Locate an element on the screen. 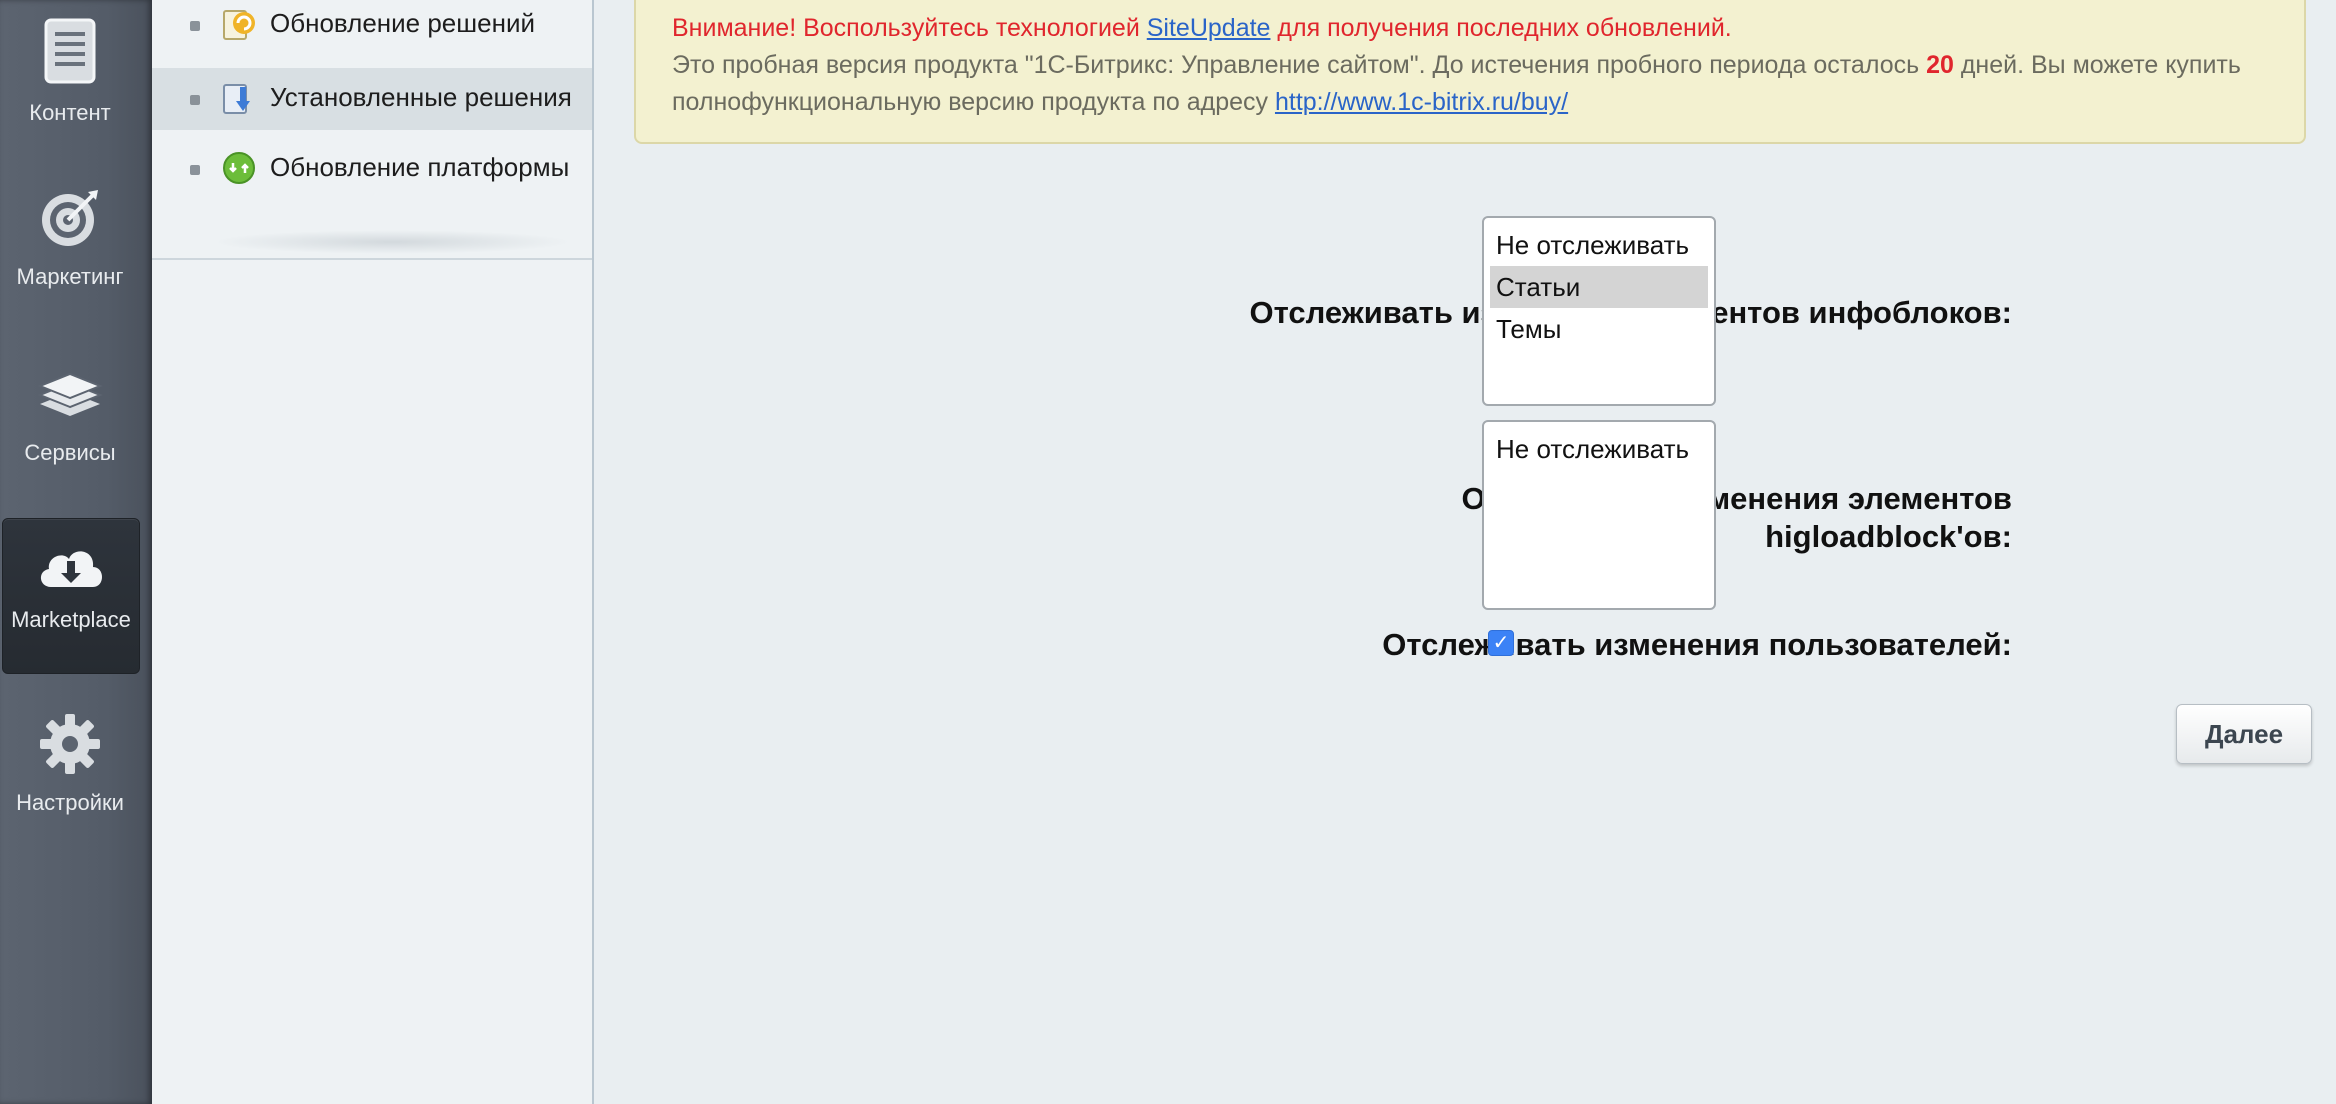 Image resolution: width=2336 pixels, height=1104 pixels. nav-item-marketing: Маркетинг is located at coordinates (70, 251).